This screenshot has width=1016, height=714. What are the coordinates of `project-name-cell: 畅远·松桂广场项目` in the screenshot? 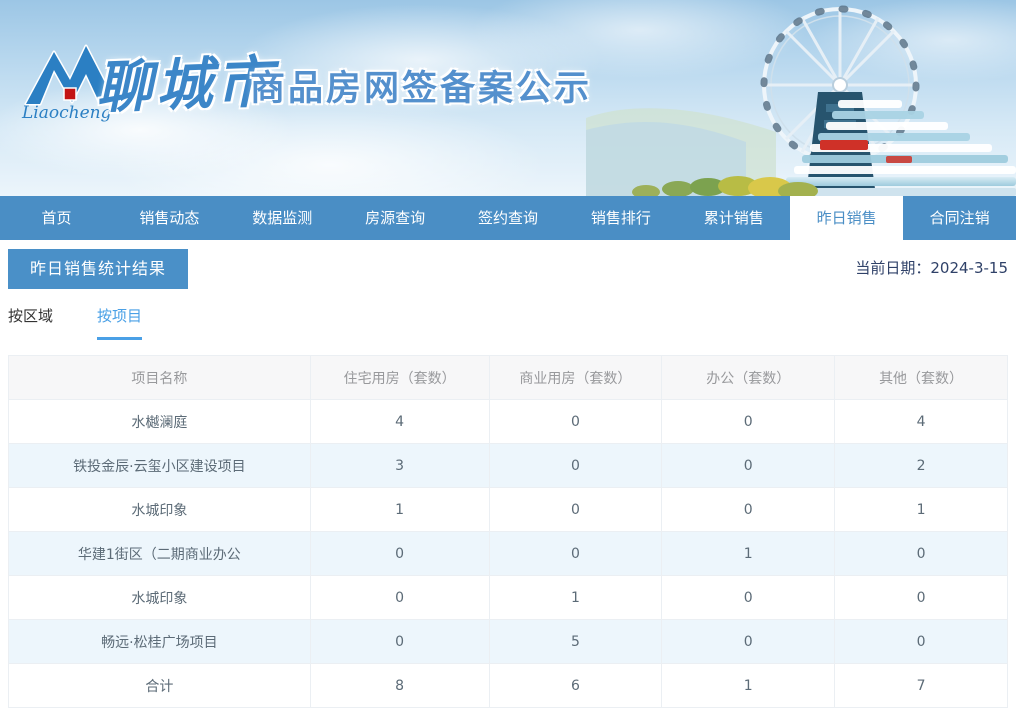 It's located at (159, 641).